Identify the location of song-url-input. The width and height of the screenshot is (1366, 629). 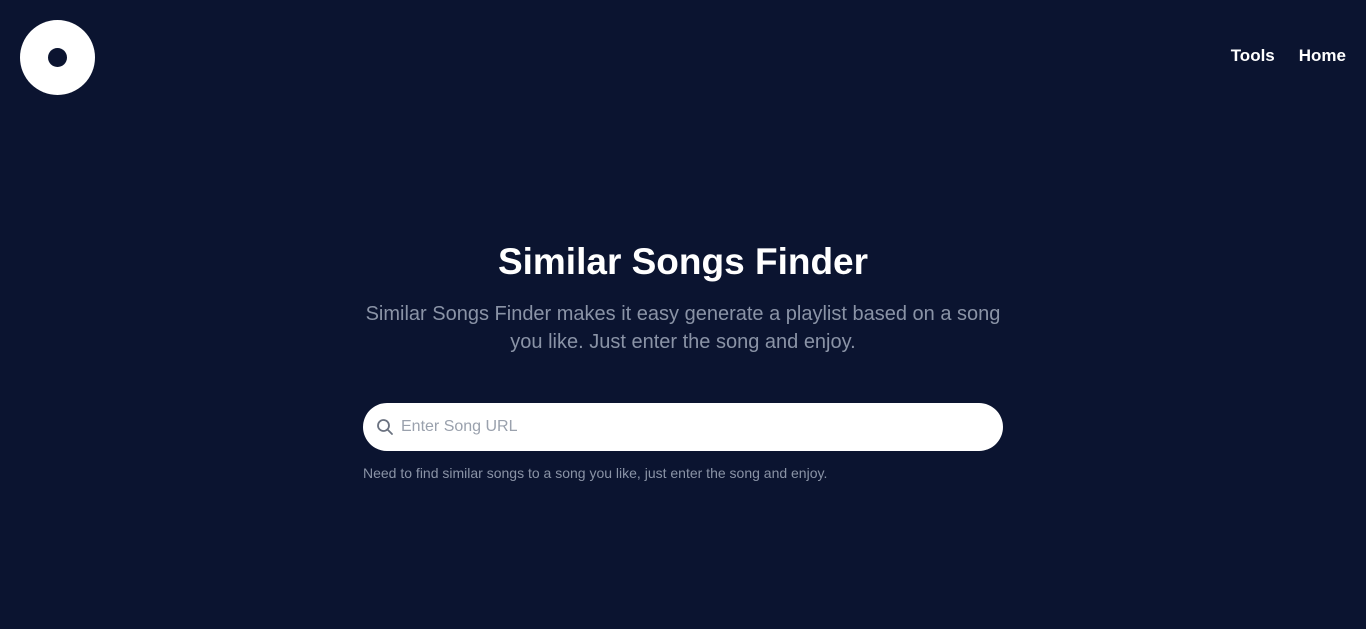
(691, 427).